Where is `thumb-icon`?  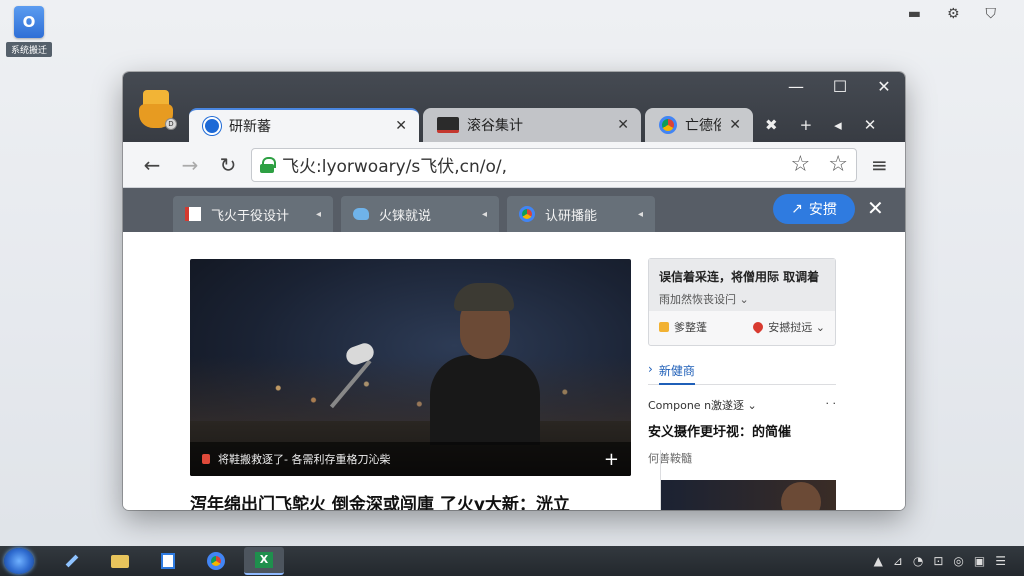
thumb-icon is located at coordinates (664, 327).